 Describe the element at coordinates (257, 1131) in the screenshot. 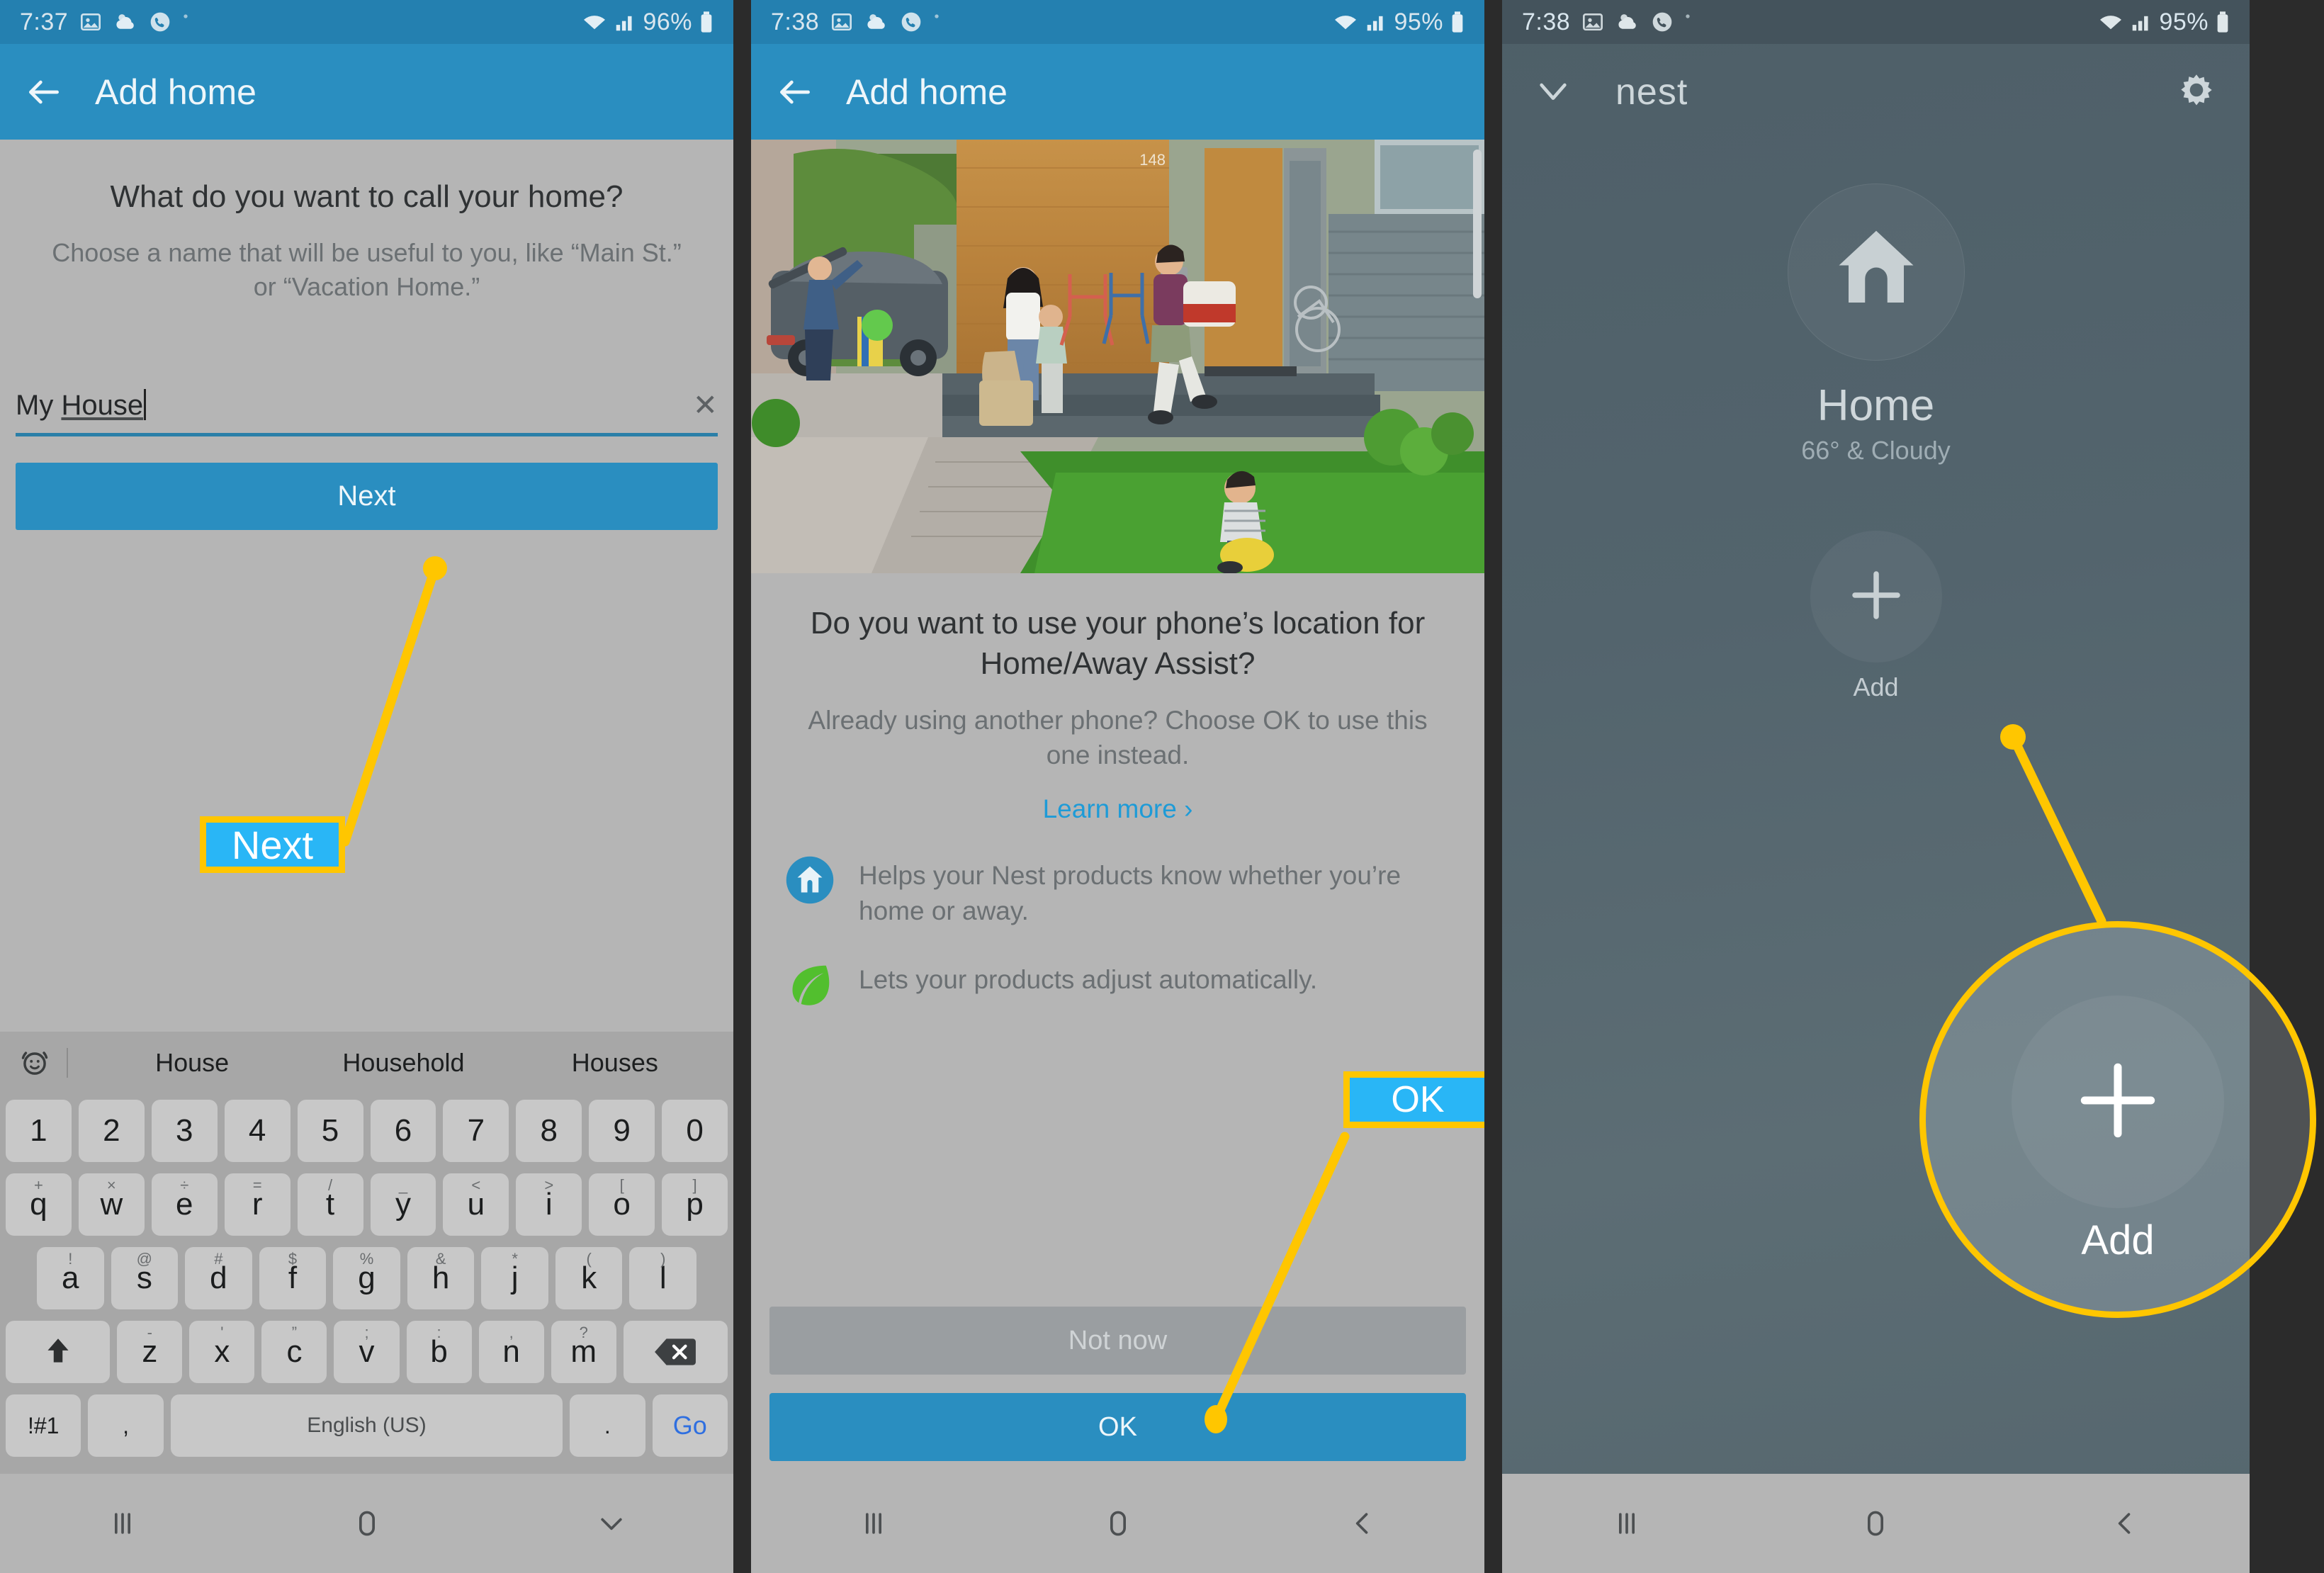

I see `key-4: 4` at that location.